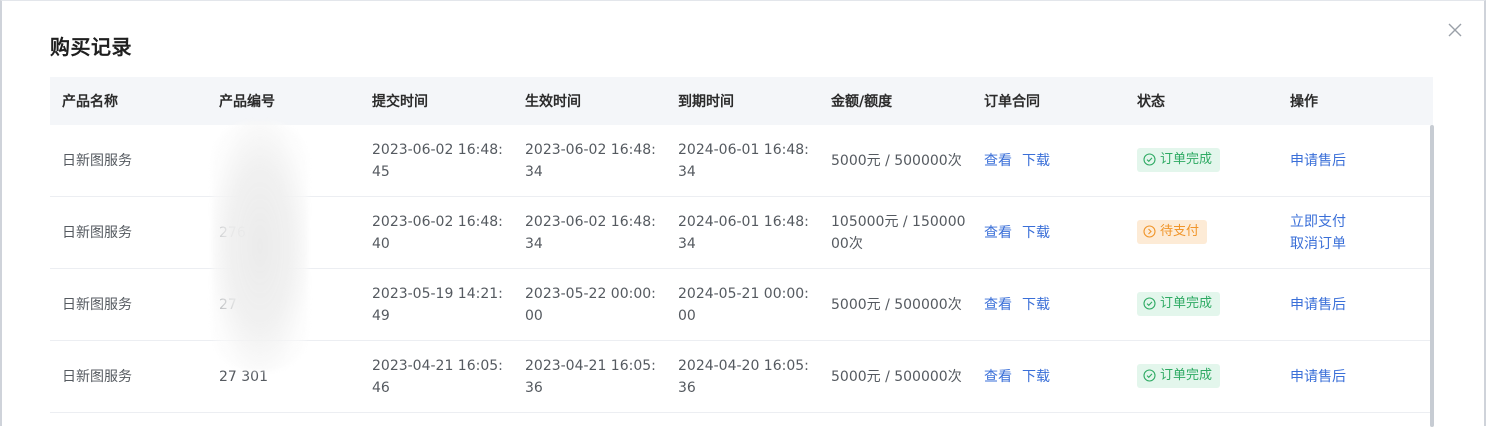 The image size is (1488, 427). What do you see at coordinates (862, 102) in the screenshot?
I see `column-header: 金额/额度` at bounding box center [862, 102].